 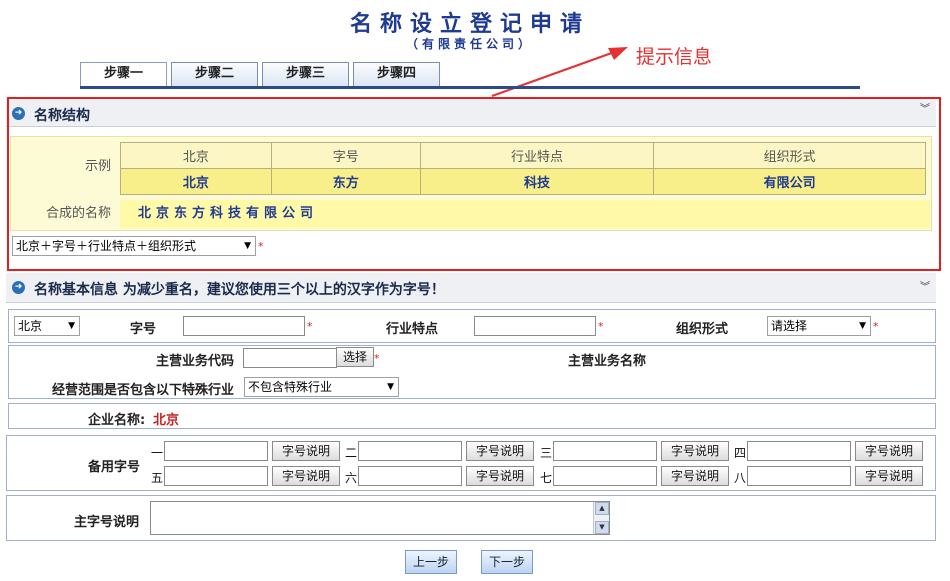 What do you see at coordinates (889, 476) in the screenshot?
I see `backup-explain-button-8: 字号说明` at bounding box center [889, 476].